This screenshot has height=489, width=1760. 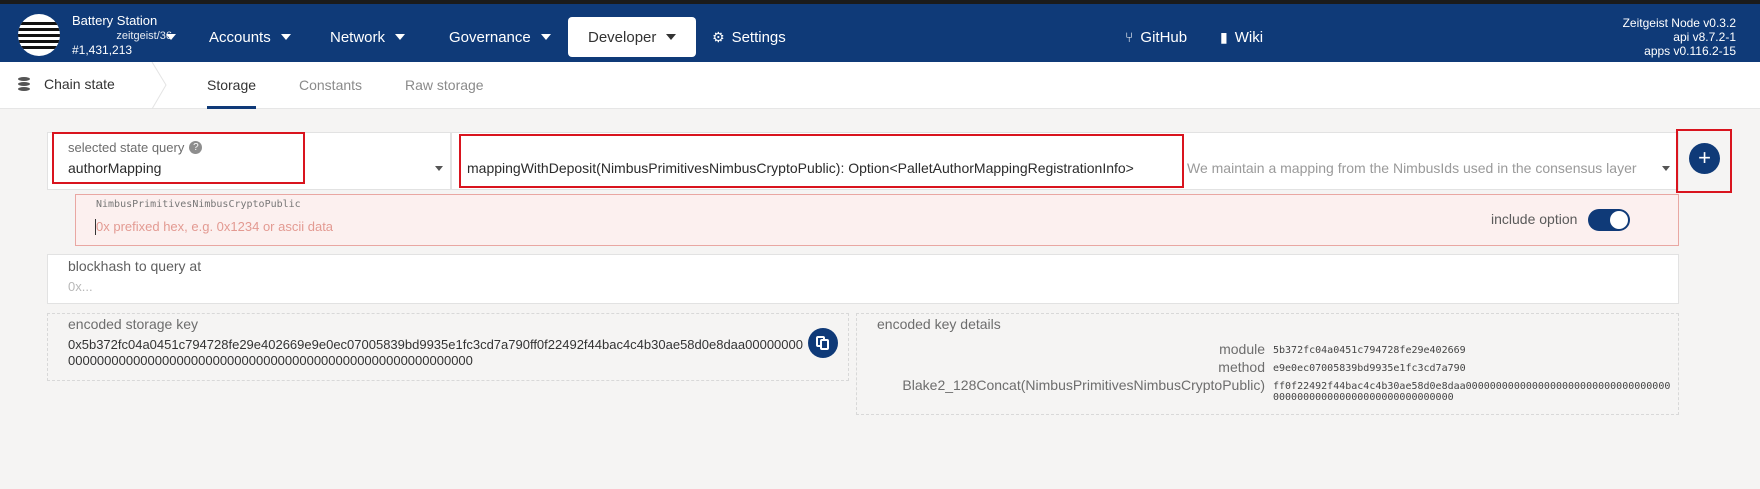 What do you see at coordinates (144, 36) in the screenshot?
I see `chain-spec: zeitgeist/36` at bounding box center [144, 36].